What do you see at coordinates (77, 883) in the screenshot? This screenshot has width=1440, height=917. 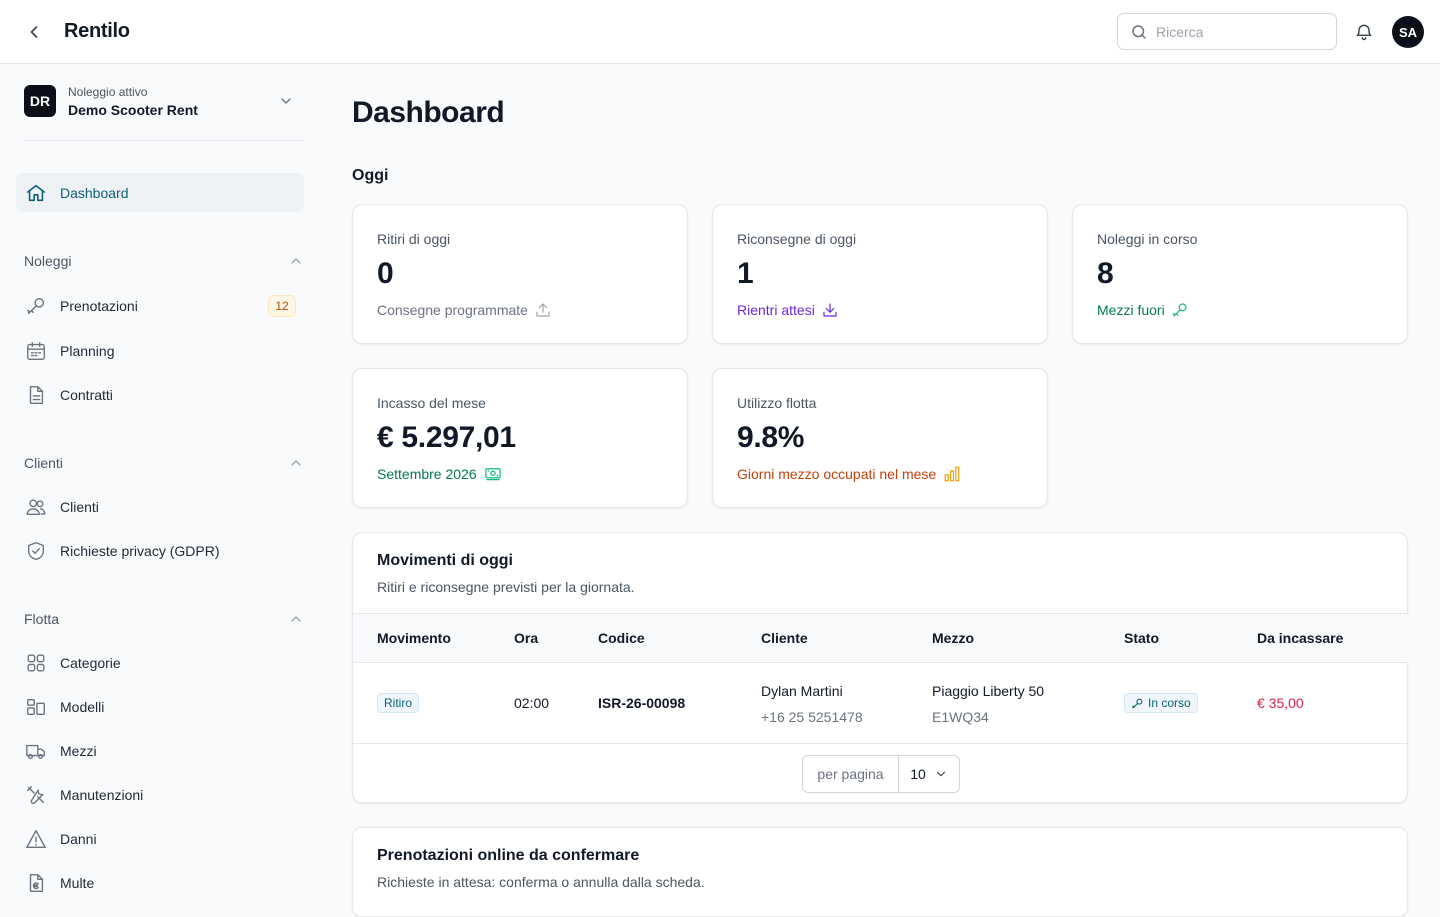 I see `sidebar-item-label: Multe` at bounding box center [77, 883].